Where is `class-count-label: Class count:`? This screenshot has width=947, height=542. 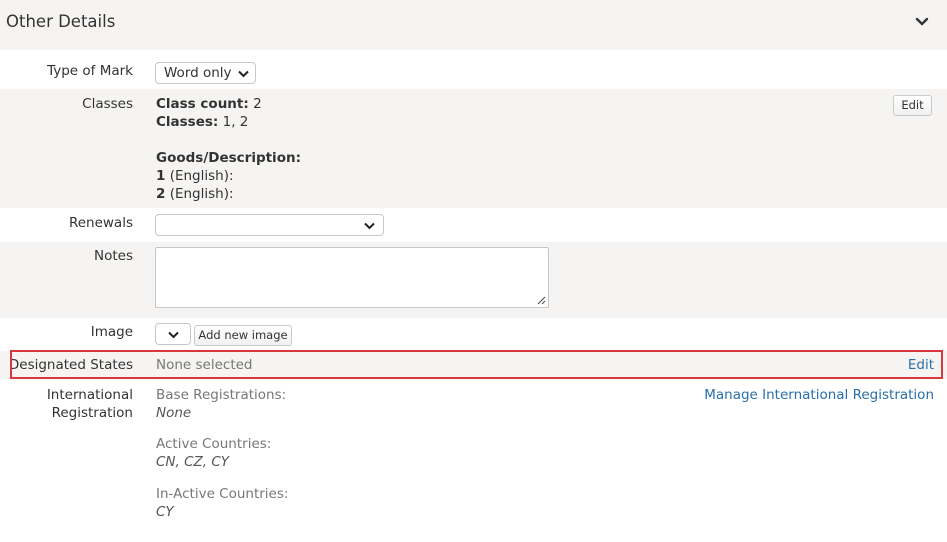 class-count-label: Class count: is located at coordinates (202, 104).